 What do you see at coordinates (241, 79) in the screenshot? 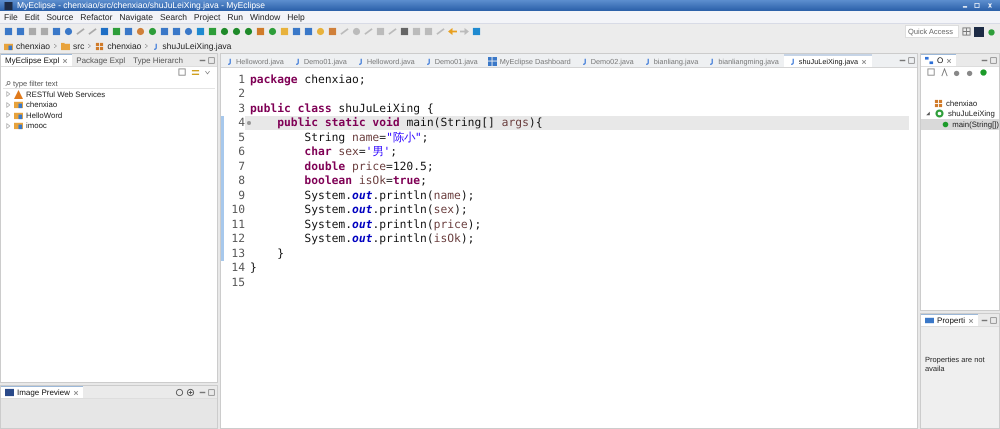
I see `line-number: 1` at bounding box center [241, 79].